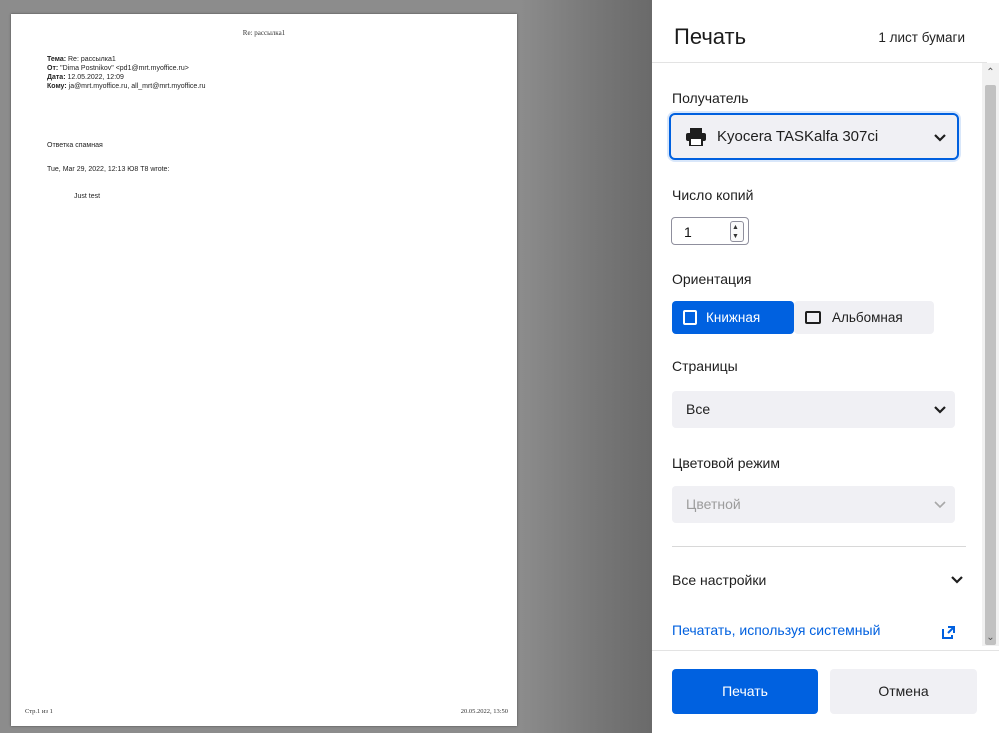  I want to click on color-mode-select: Цветной, so click(813, 504).